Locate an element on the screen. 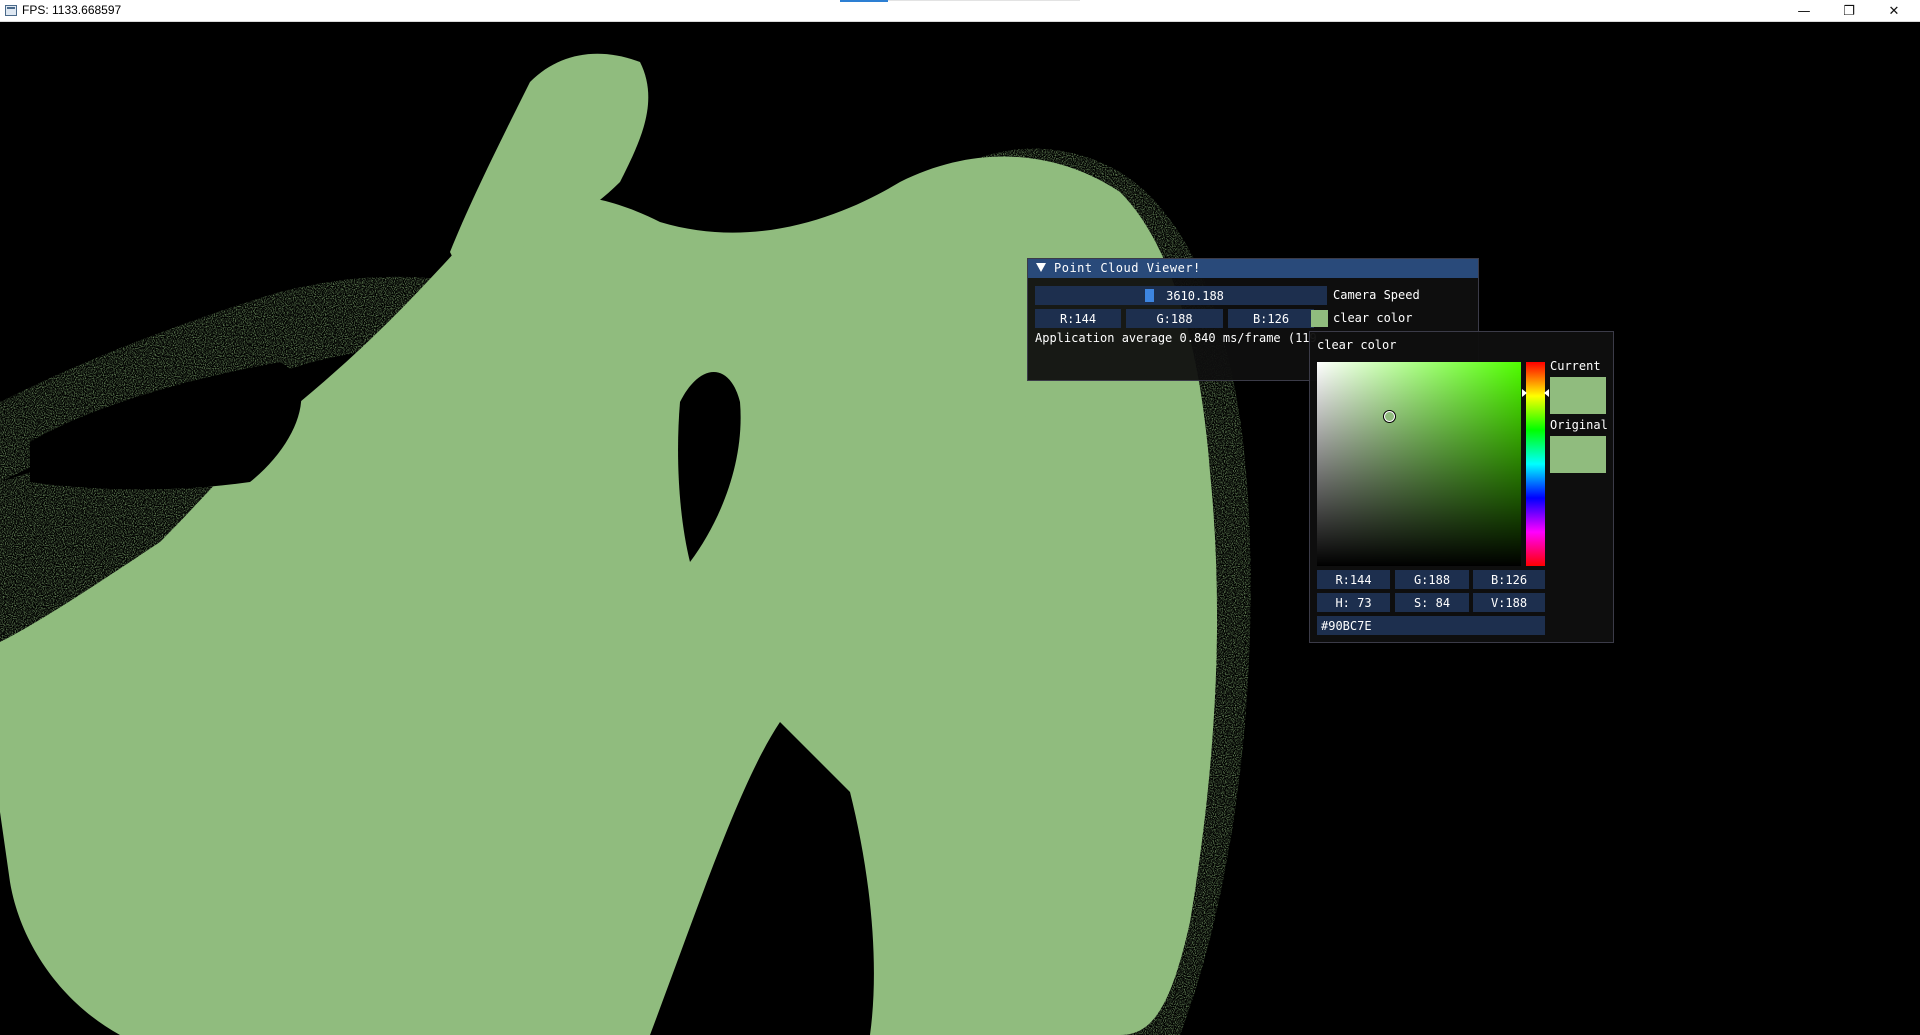  current-color-label: Current is located at coordinates (1575, 366).